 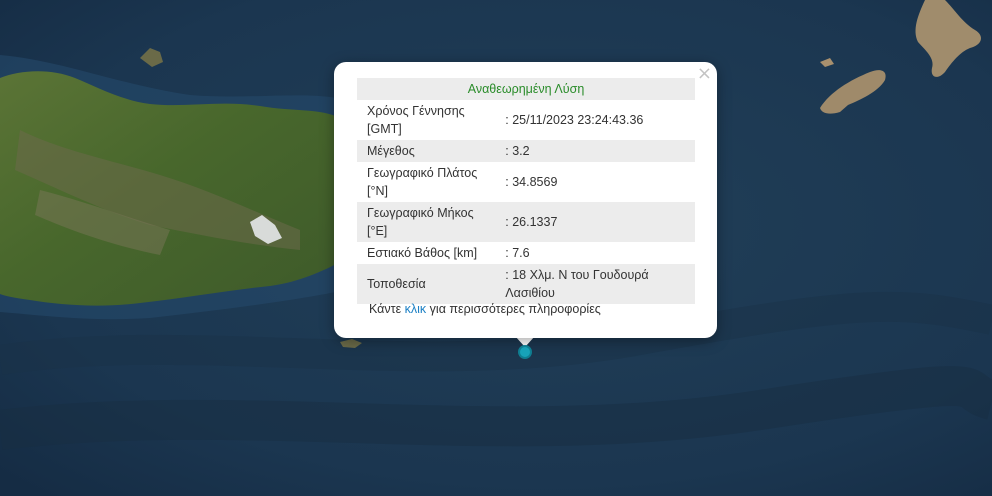 I want to click on popup-header: Αναθεωρημένη Λύση, so click(x=526, y=89).